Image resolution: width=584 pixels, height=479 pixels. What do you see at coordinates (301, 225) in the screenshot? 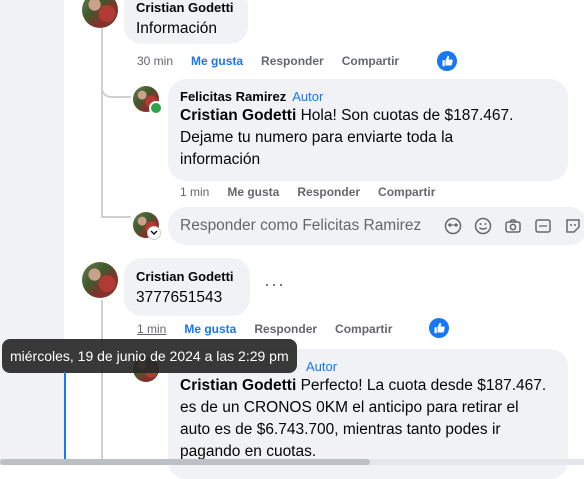
I see `reply-input-placeholder: Responder como Felicitas Ramirez` at bounding box center [301, 225].